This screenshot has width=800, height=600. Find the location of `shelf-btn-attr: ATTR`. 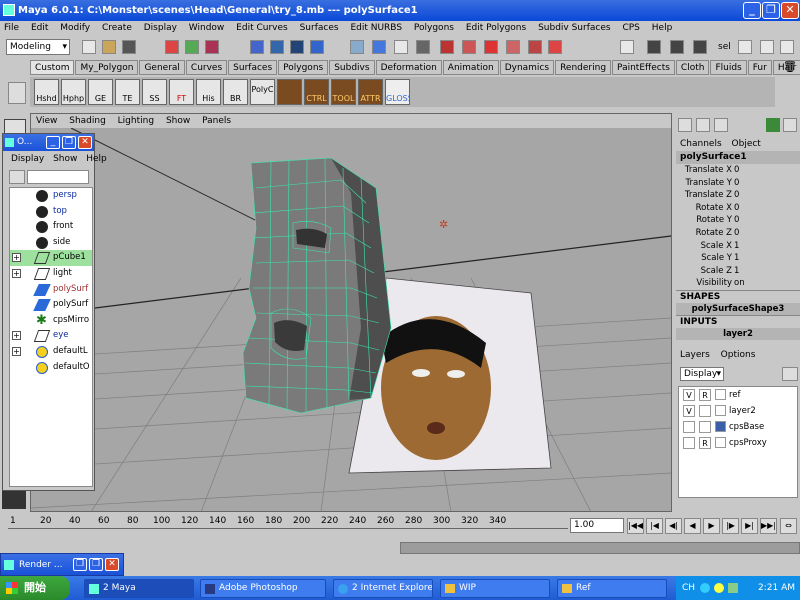

shelf-btn-attr: ATTR is located at coordinates (370, 92).